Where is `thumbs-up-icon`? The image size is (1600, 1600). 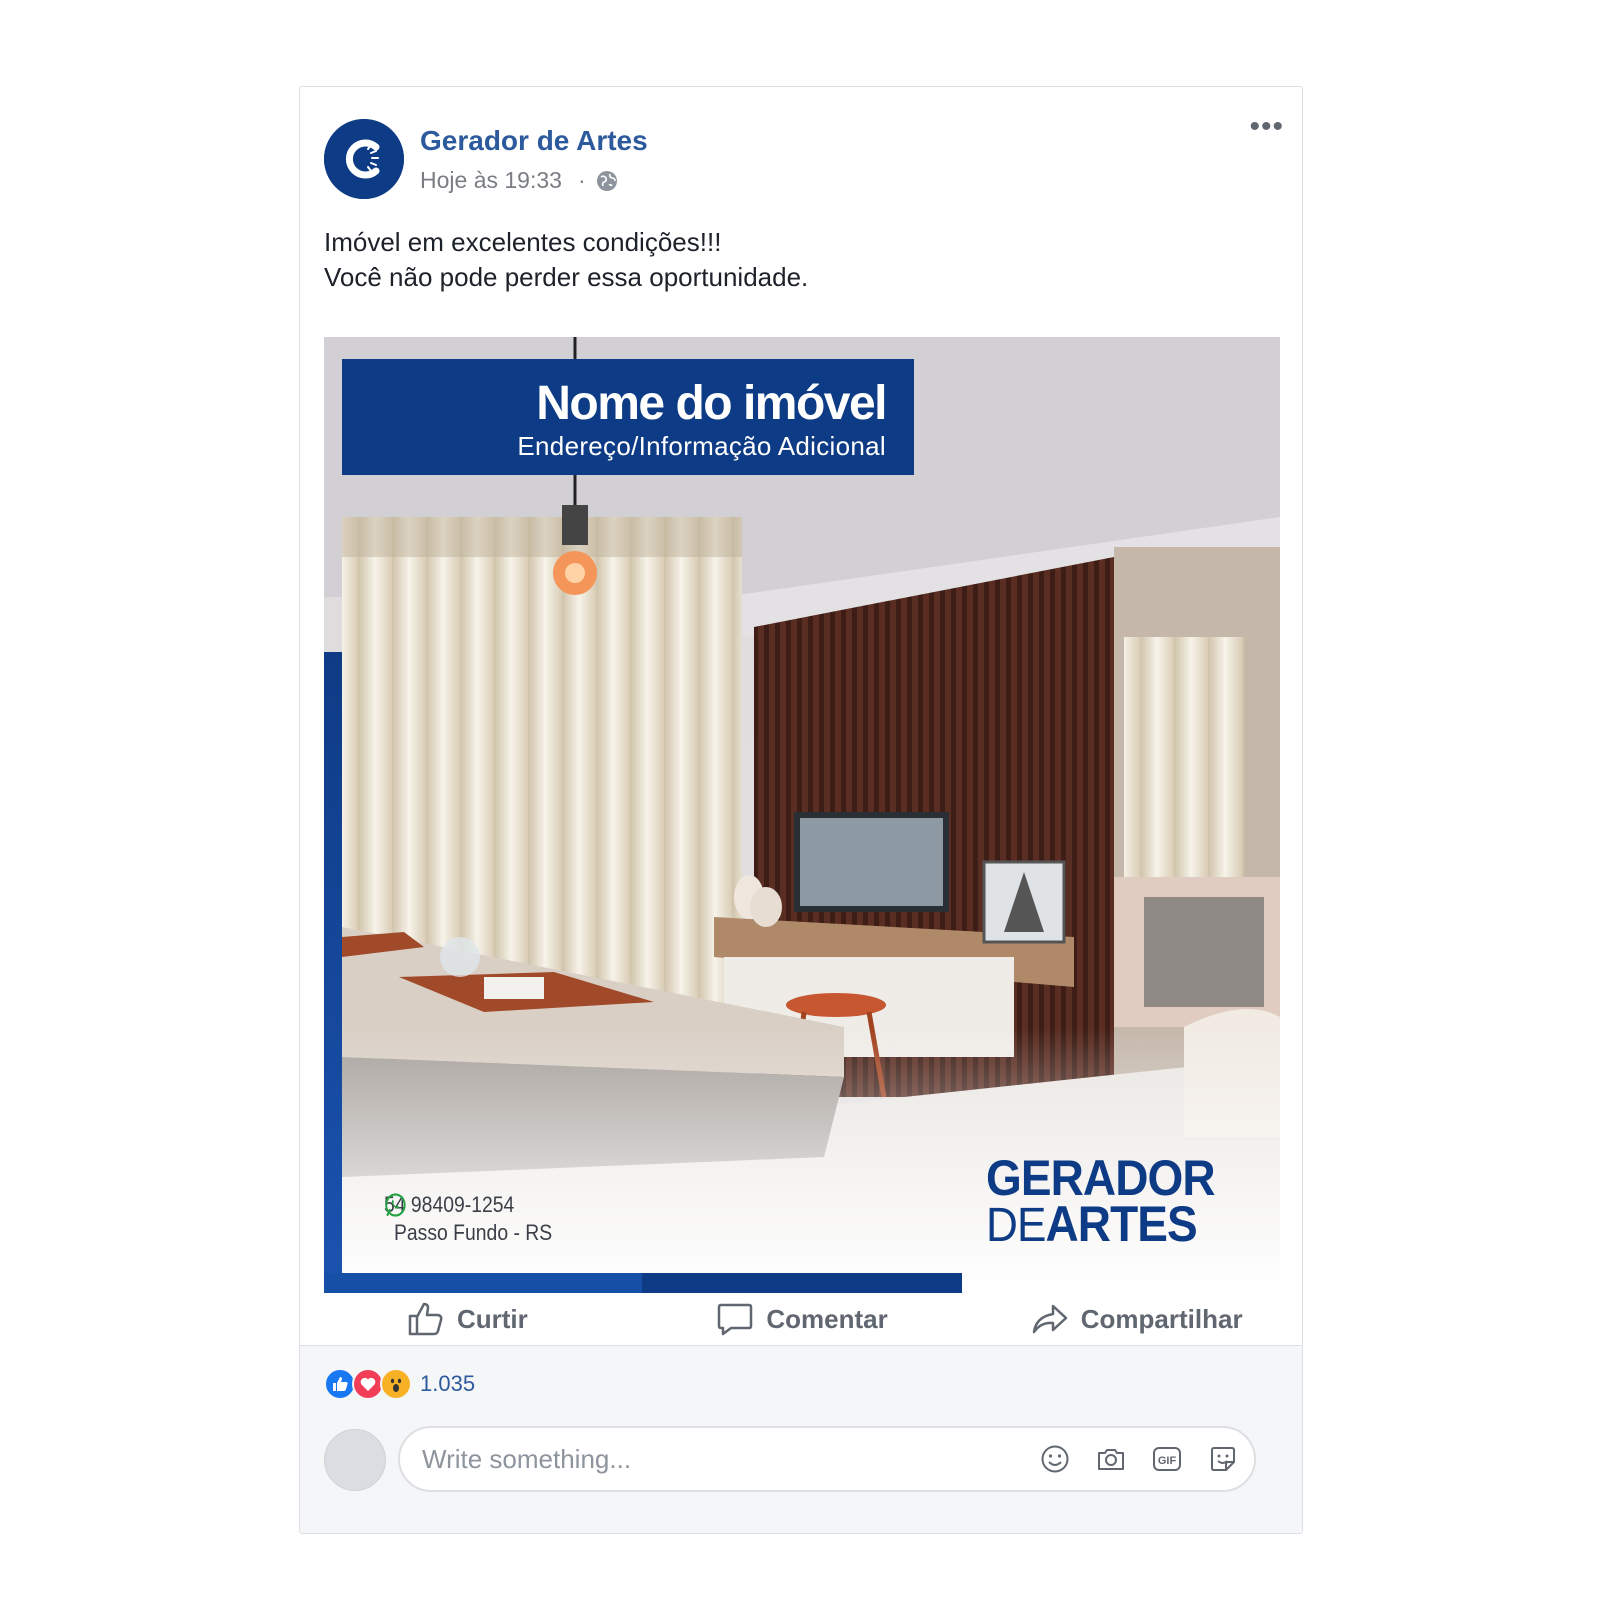
thumbs-up-icon is located at coordinates (425, 1319).